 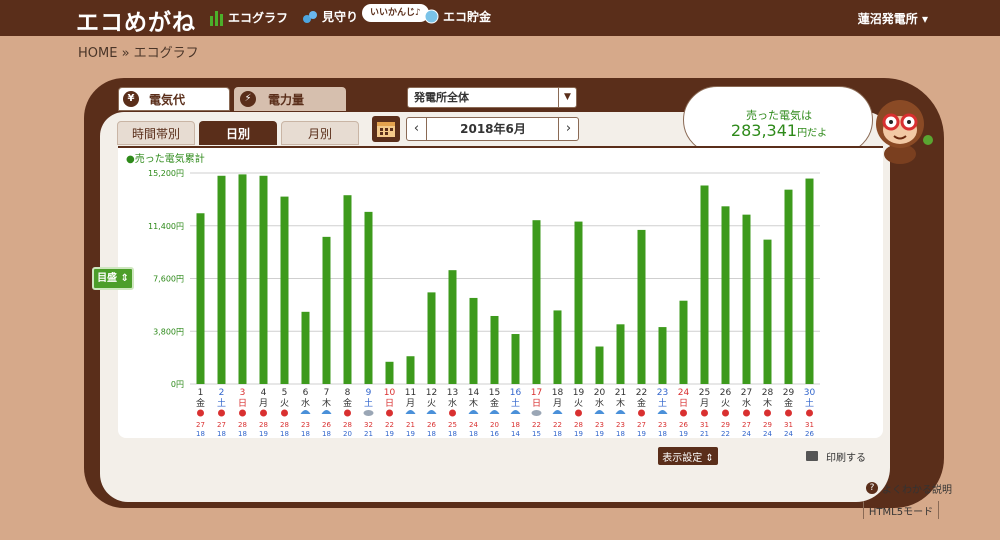 What do you see at coordinates (238, 133) in the screenshot?
I see `tab-daily: 日別` at bounding box center [238, 133].